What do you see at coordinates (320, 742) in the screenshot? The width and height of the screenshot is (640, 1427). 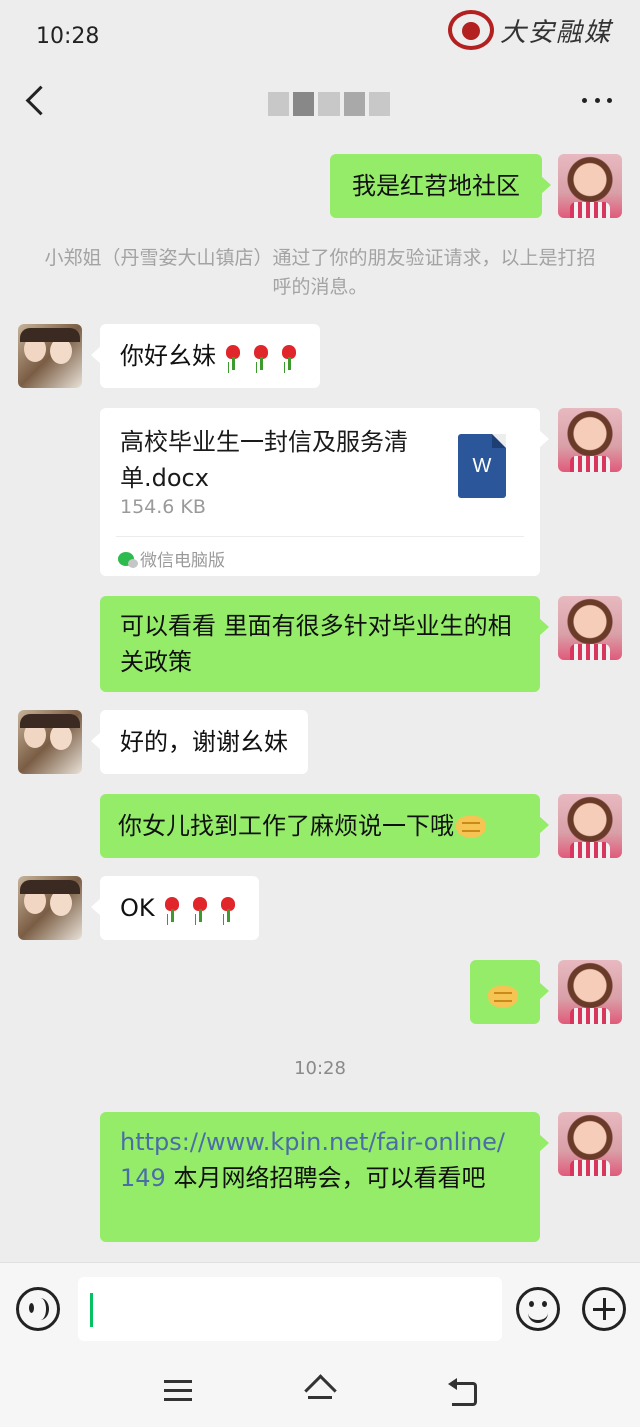 I see `message-row: 好的，谢谢幺妹` at bounding box center [320, 742].